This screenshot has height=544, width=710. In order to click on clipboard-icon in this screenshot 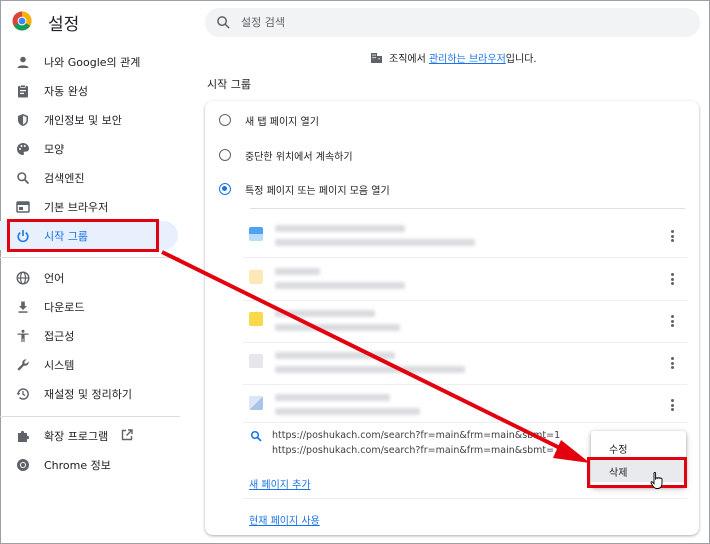, I will do `click(23, 91)`.